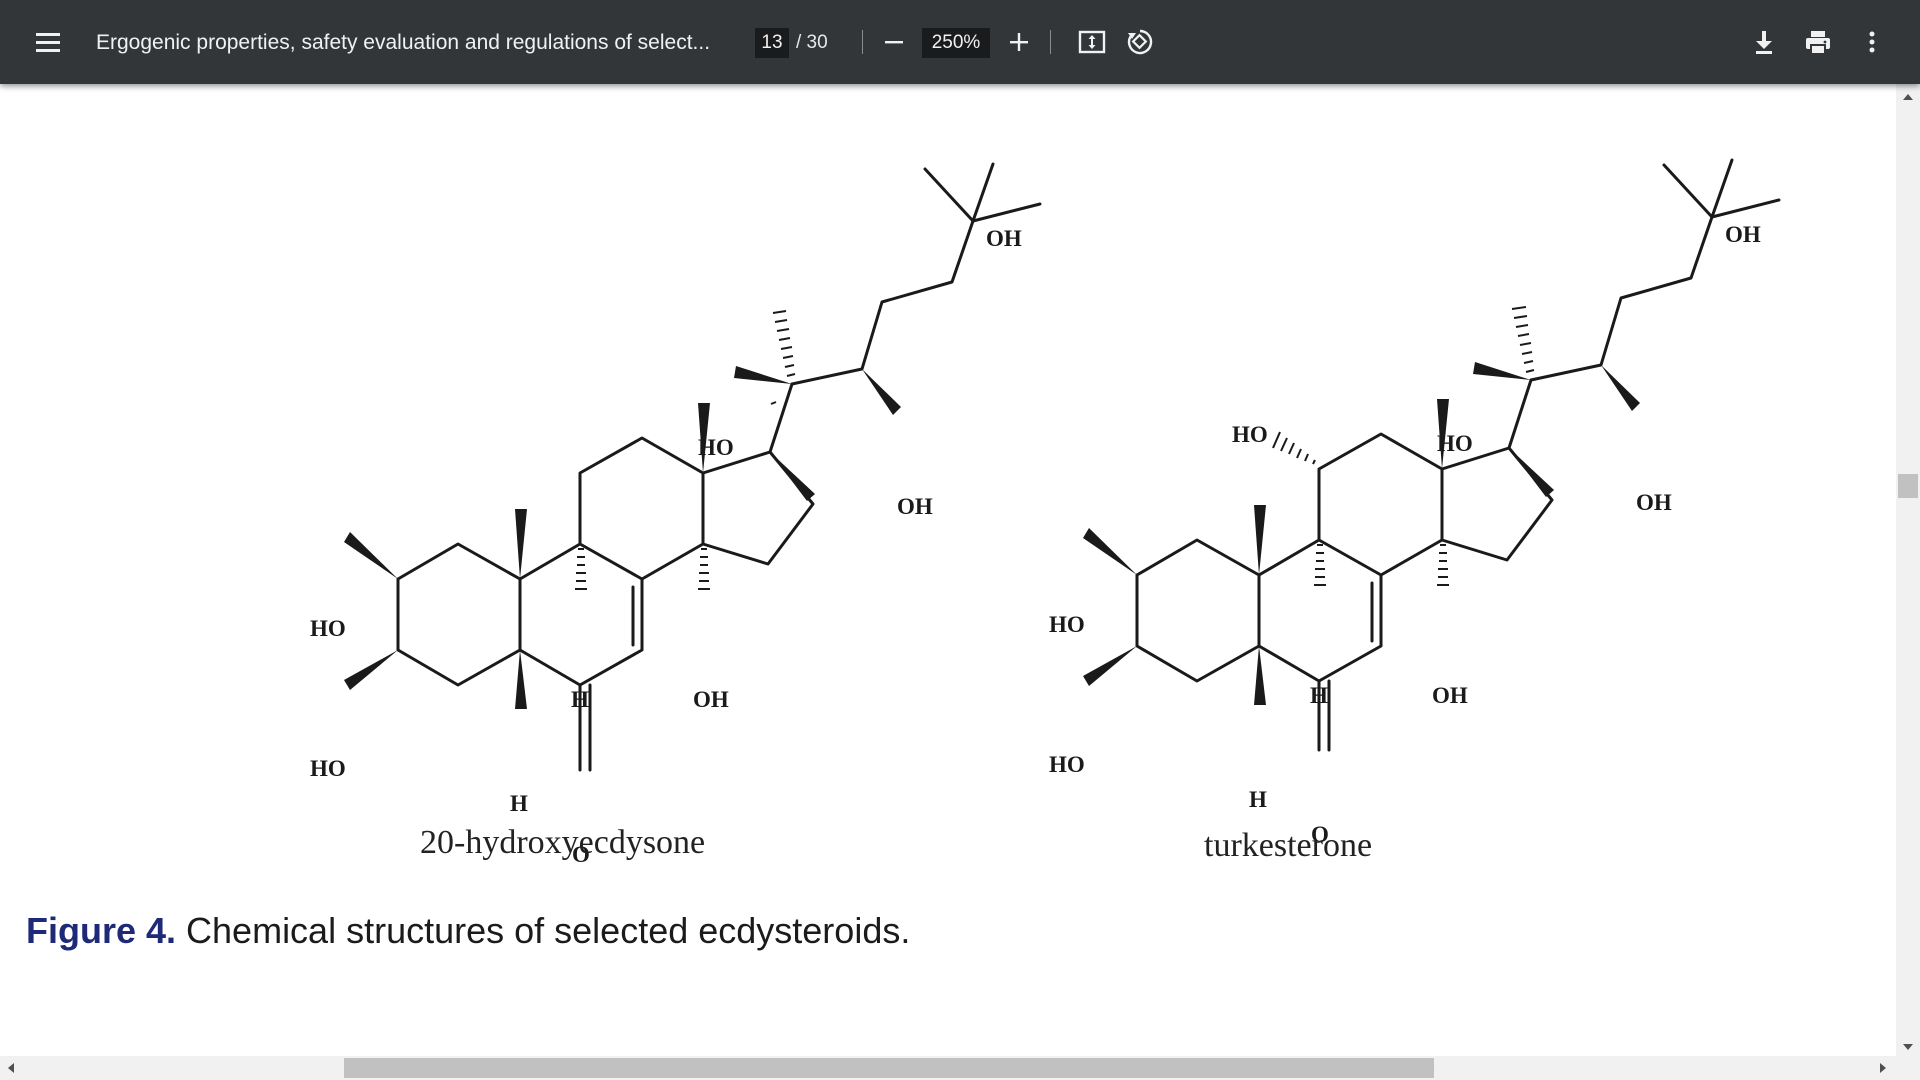  What do you see at coordinates (1908, 570) in the screenshot?
I see `vertical-scrollbar` at bounding box center [1908, 570].